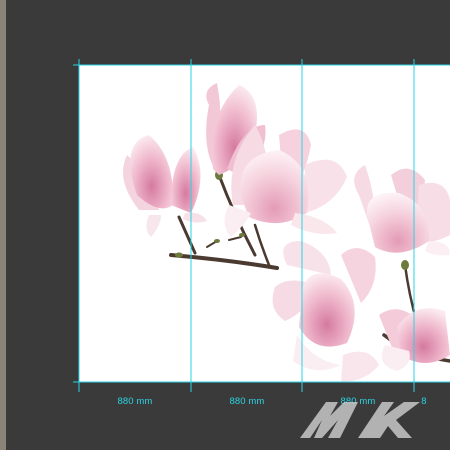 Image resolution: width=450 pixels, height=450 pixels. I want to click on blossom-left, so click(165, 186).